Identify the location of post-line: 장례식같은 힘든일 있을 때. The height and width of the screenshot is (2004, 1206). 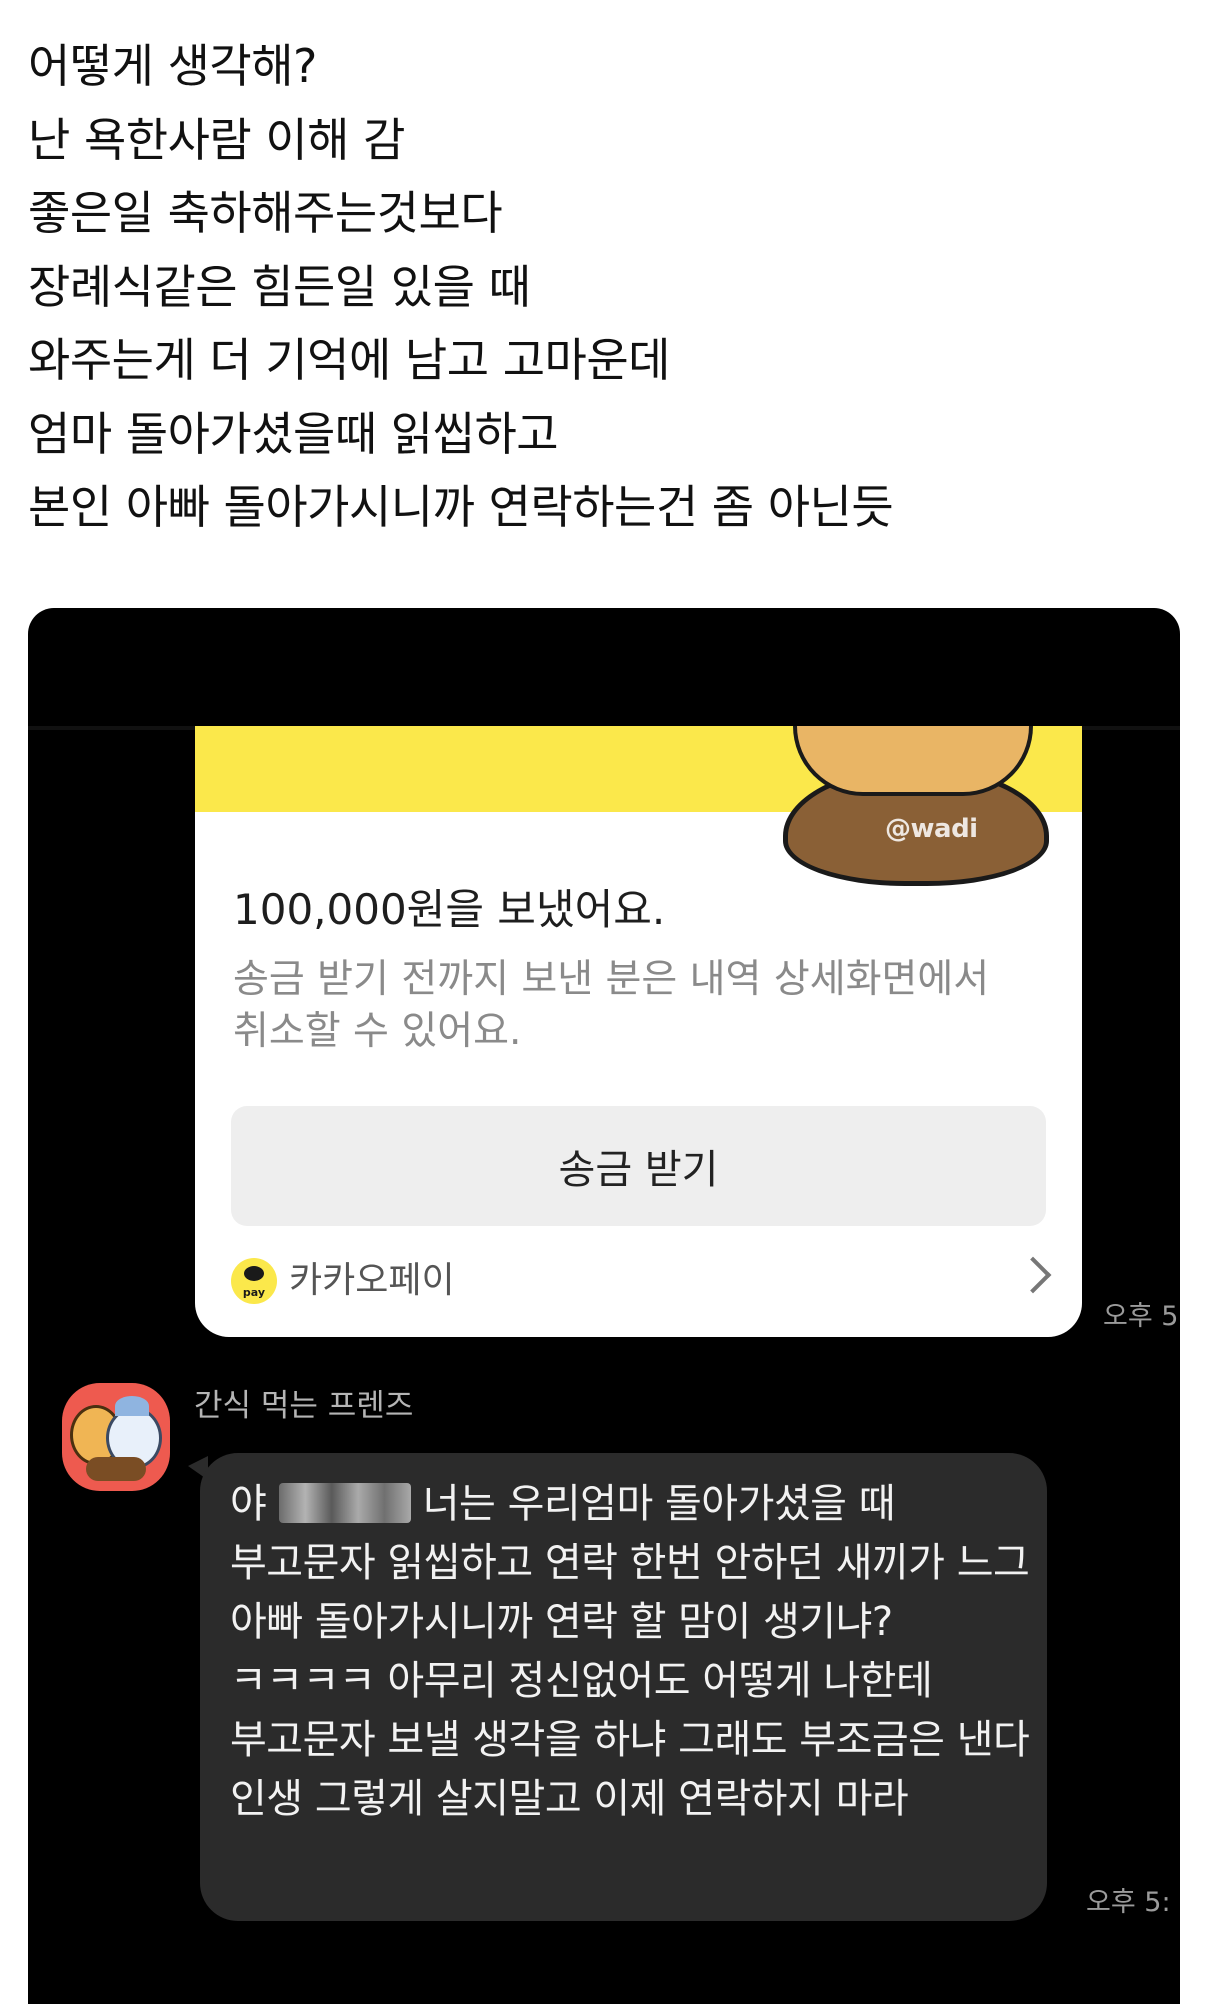
(279, 286).